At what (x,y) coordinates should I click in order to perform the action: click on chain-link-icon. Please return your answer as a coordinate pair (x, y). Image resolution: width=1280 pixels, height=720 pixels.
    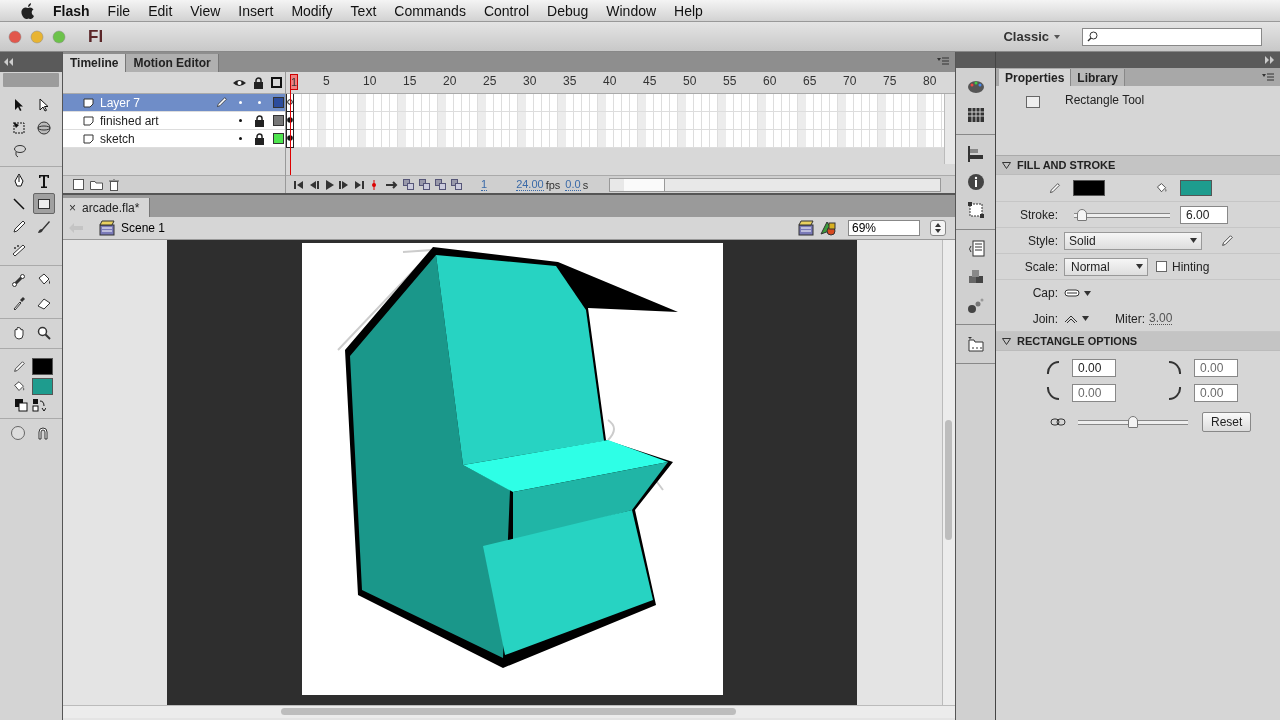
    Looking at the image, I should click on (1058, 422).